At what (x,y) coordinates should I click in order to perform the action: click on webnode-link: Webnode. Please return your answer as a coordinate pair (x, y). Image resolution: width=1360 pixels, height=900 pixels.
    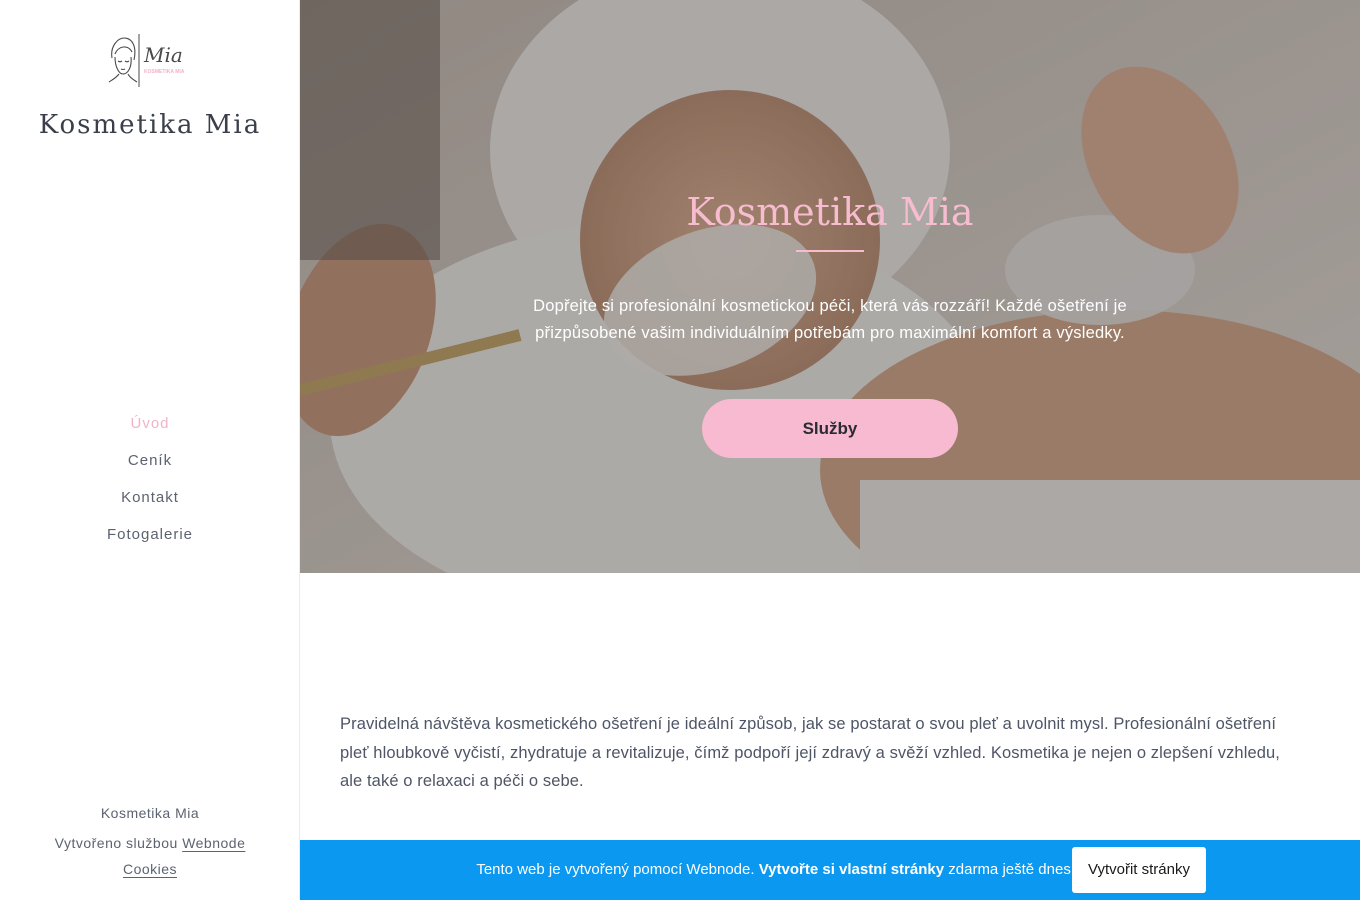
    Looking at the image, I should click on (213, 843).